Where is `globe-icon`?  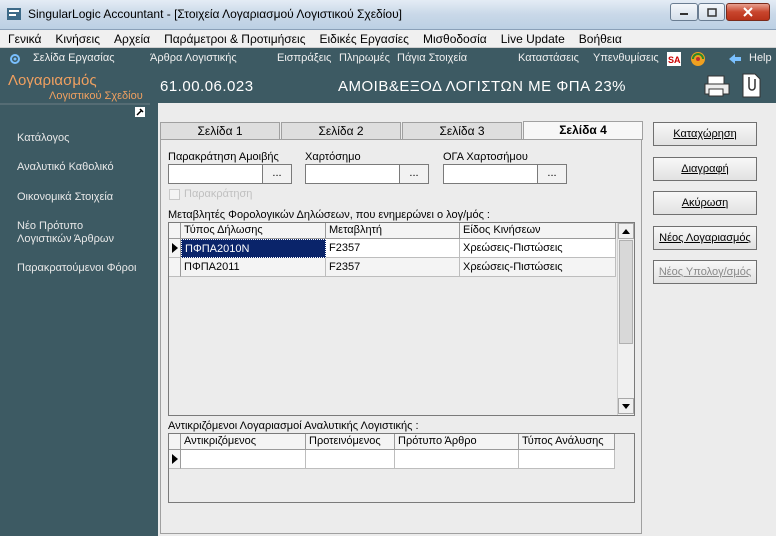 globe-icon is located at coordinates (698, 59).